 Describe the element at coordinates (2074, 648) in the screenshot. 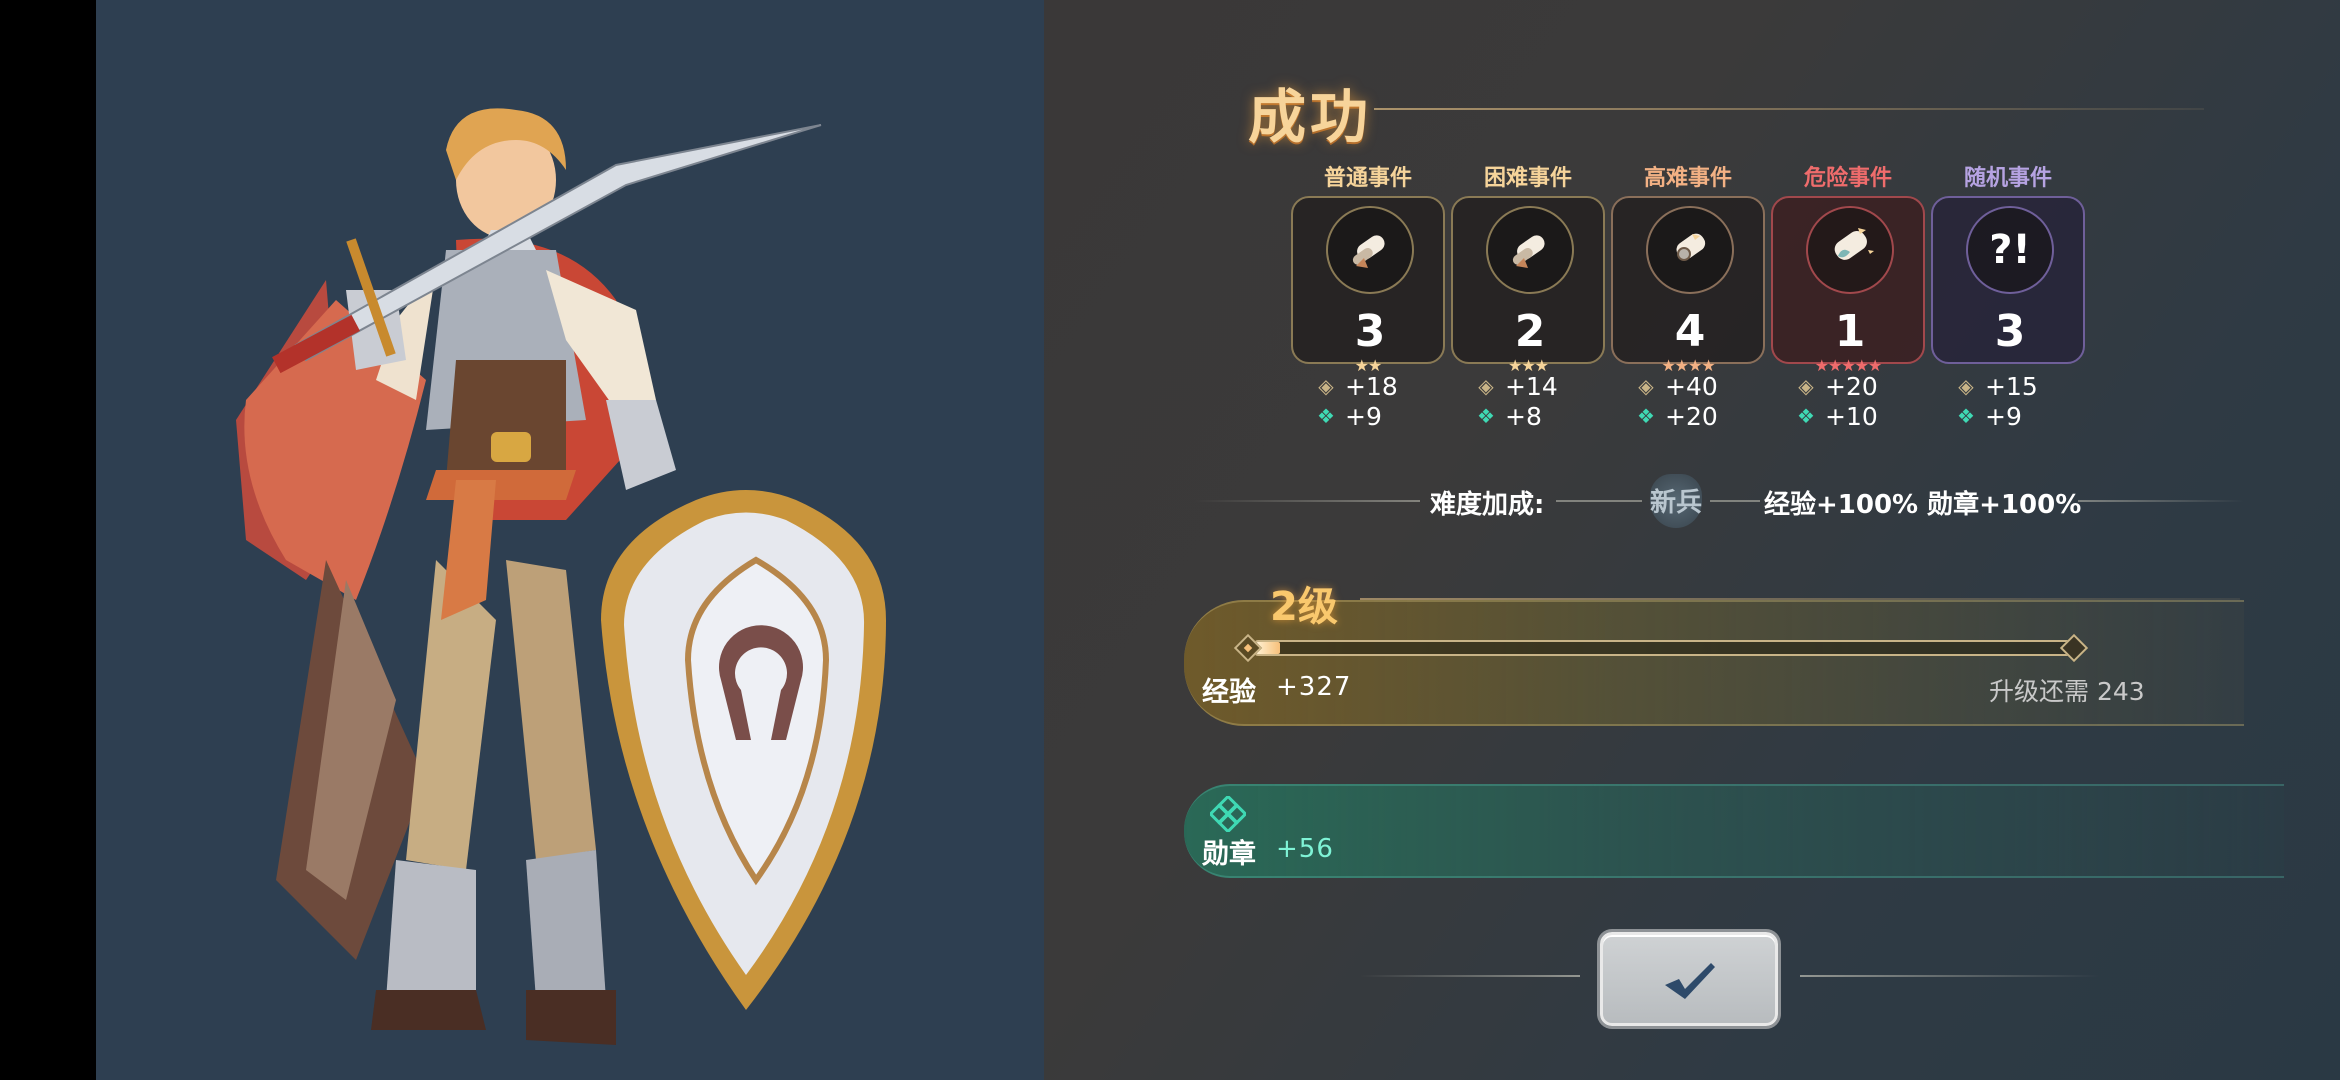

I see `xp-end-diamond-icon` at that location.